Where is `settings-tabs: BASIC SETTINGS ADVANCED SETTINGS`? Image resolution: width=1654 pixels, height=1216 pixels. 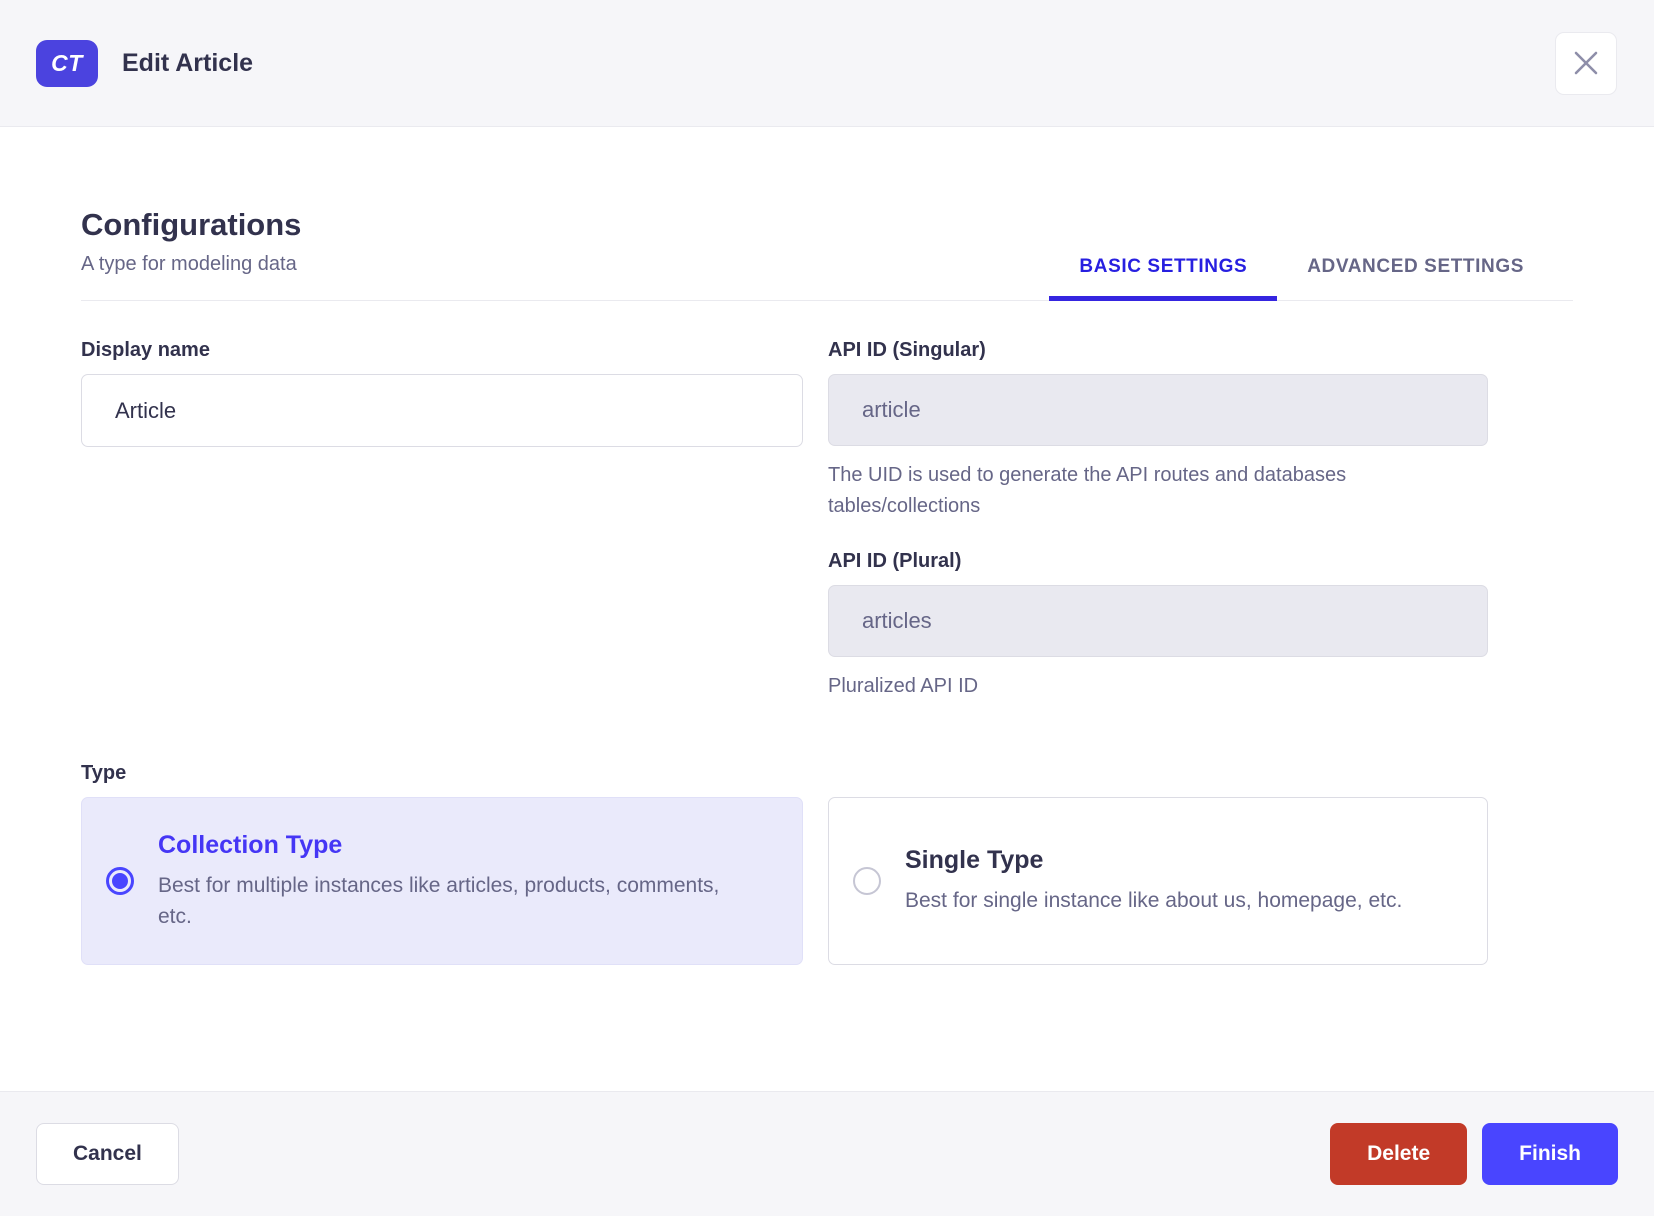 settings-tabs: BASIC SETTINGS ADVANCED SETTINGS is located at coordinates (1301, 278).